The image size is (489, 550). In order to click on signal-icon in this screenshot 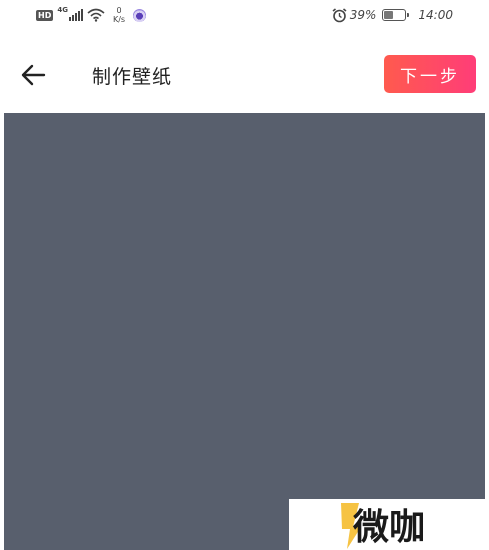, I will do `click(75, 15)`.